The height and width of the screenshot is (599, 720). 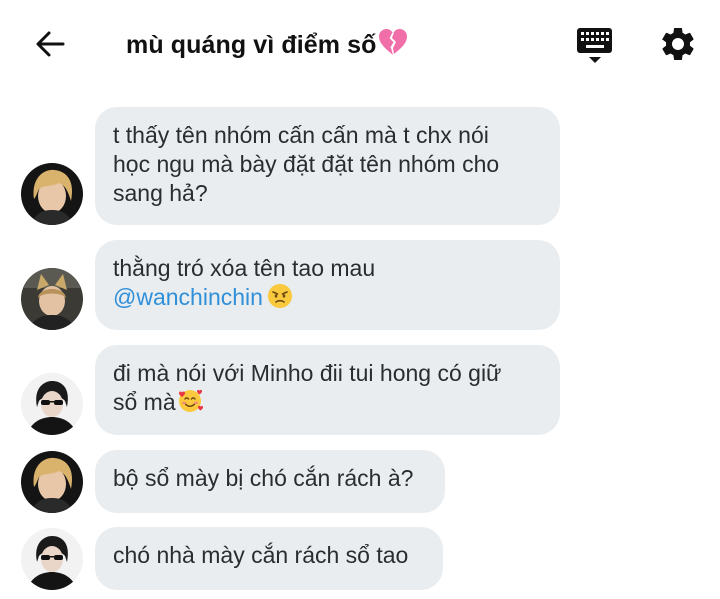 I want to click on message-line: đi mà nói với Minho đii tui hong có giữ, so click(x=307, y=373).